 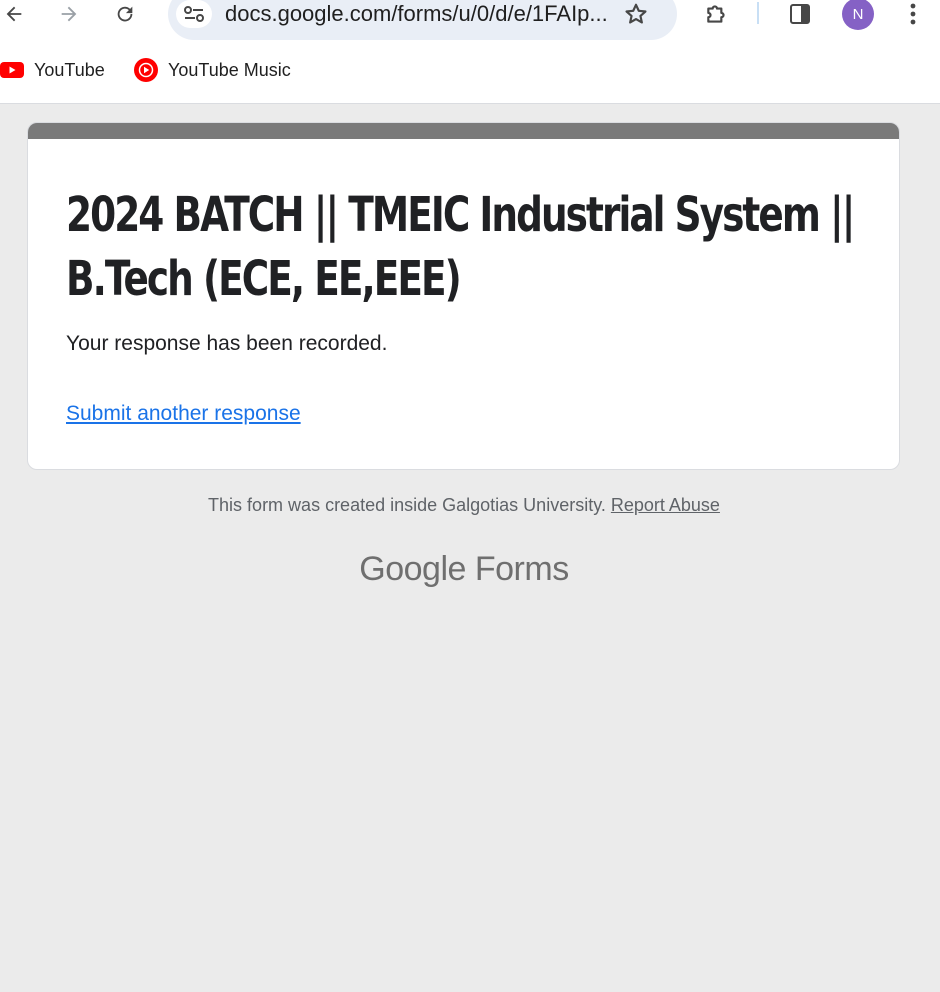 I want to click on reload-icon, so click(x=125, y=14).